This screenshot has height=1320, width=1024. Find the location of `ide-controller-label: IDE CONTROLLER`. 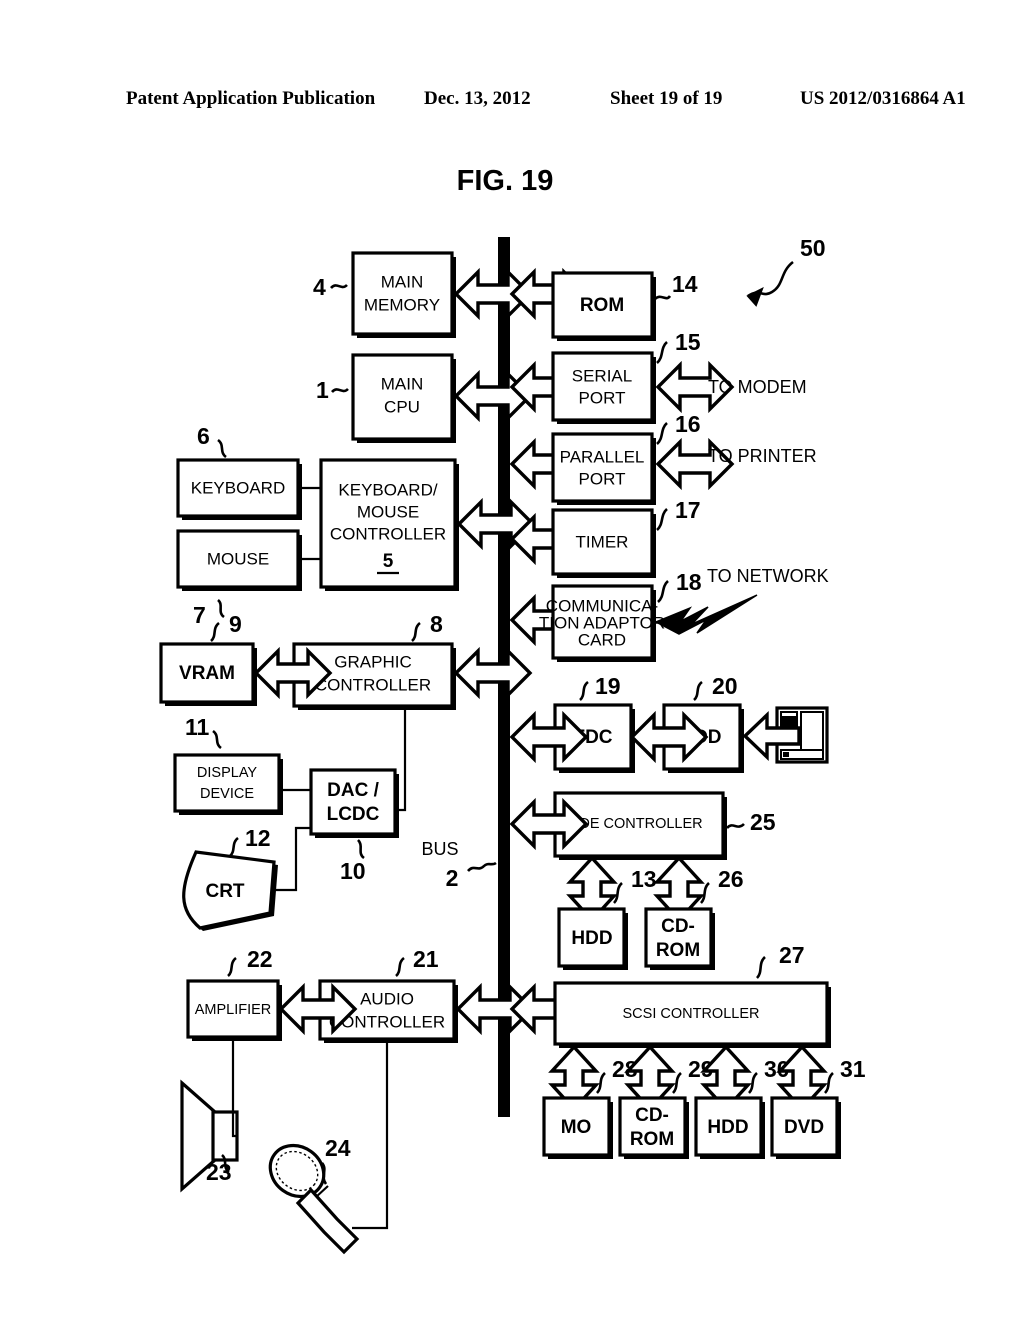

ide-controller-label: IDE CONTROLLER is located at coordinates (638, 824).